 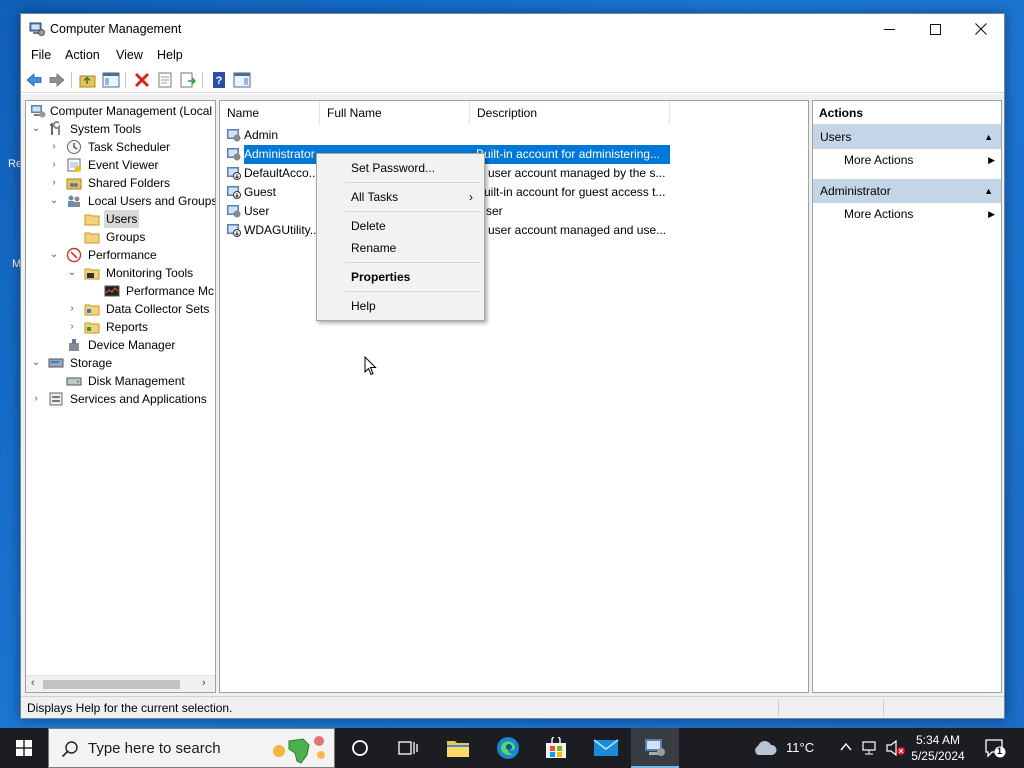 I want to click on maximize-button, so click(x=935, y=29).